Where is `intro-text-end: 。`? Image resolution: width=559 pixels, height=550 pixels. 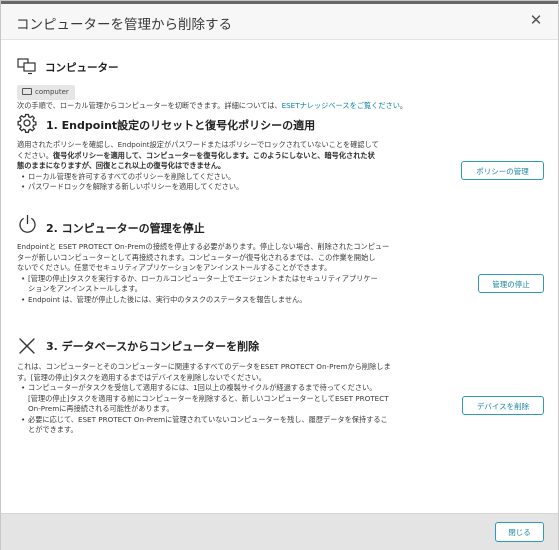
intro-text-end: 。 is located at coordinates (403, 105).